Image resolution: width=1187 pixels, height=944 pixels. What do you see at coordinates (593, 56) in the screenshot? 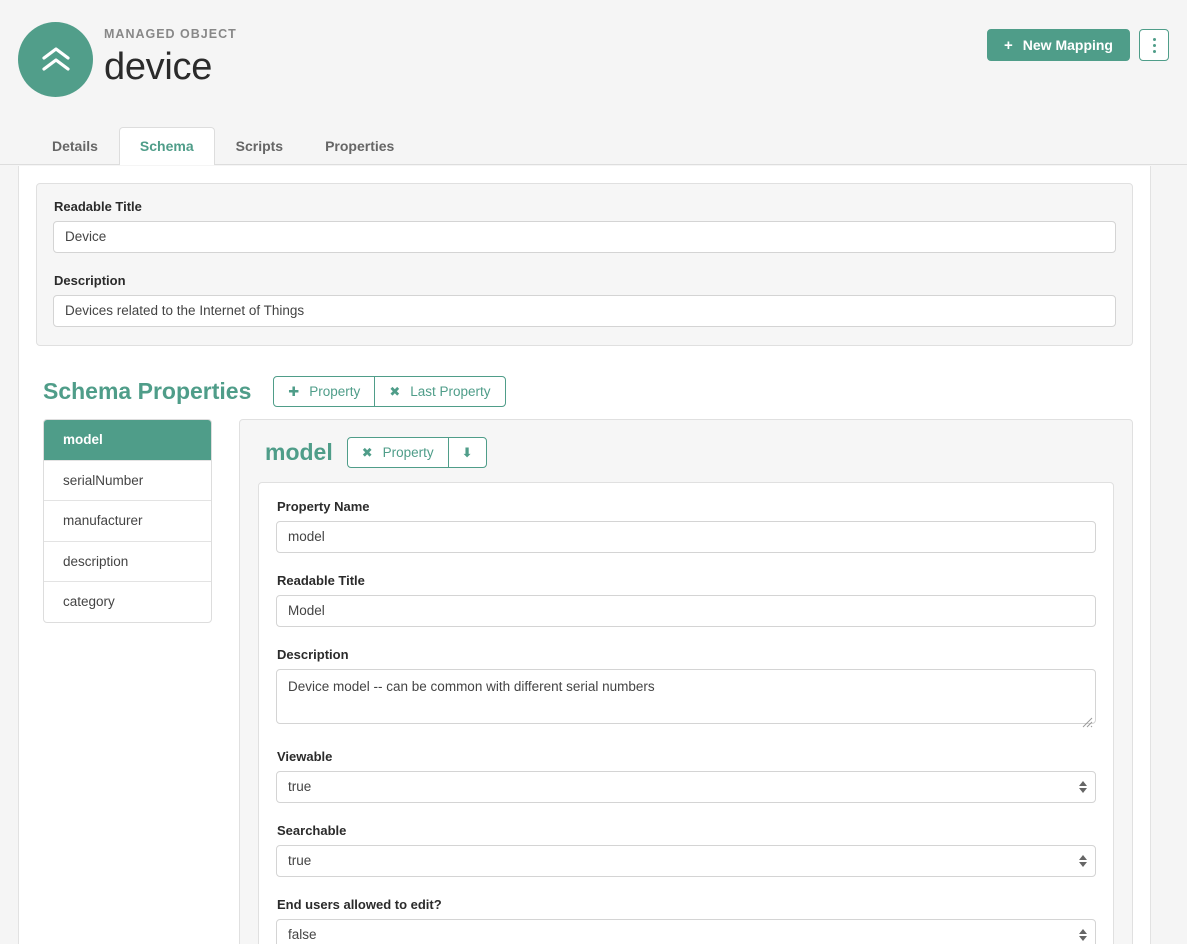
I see `page-header: MANAGED OBJECT device + New Mapping` at bounding box center [593, 56].